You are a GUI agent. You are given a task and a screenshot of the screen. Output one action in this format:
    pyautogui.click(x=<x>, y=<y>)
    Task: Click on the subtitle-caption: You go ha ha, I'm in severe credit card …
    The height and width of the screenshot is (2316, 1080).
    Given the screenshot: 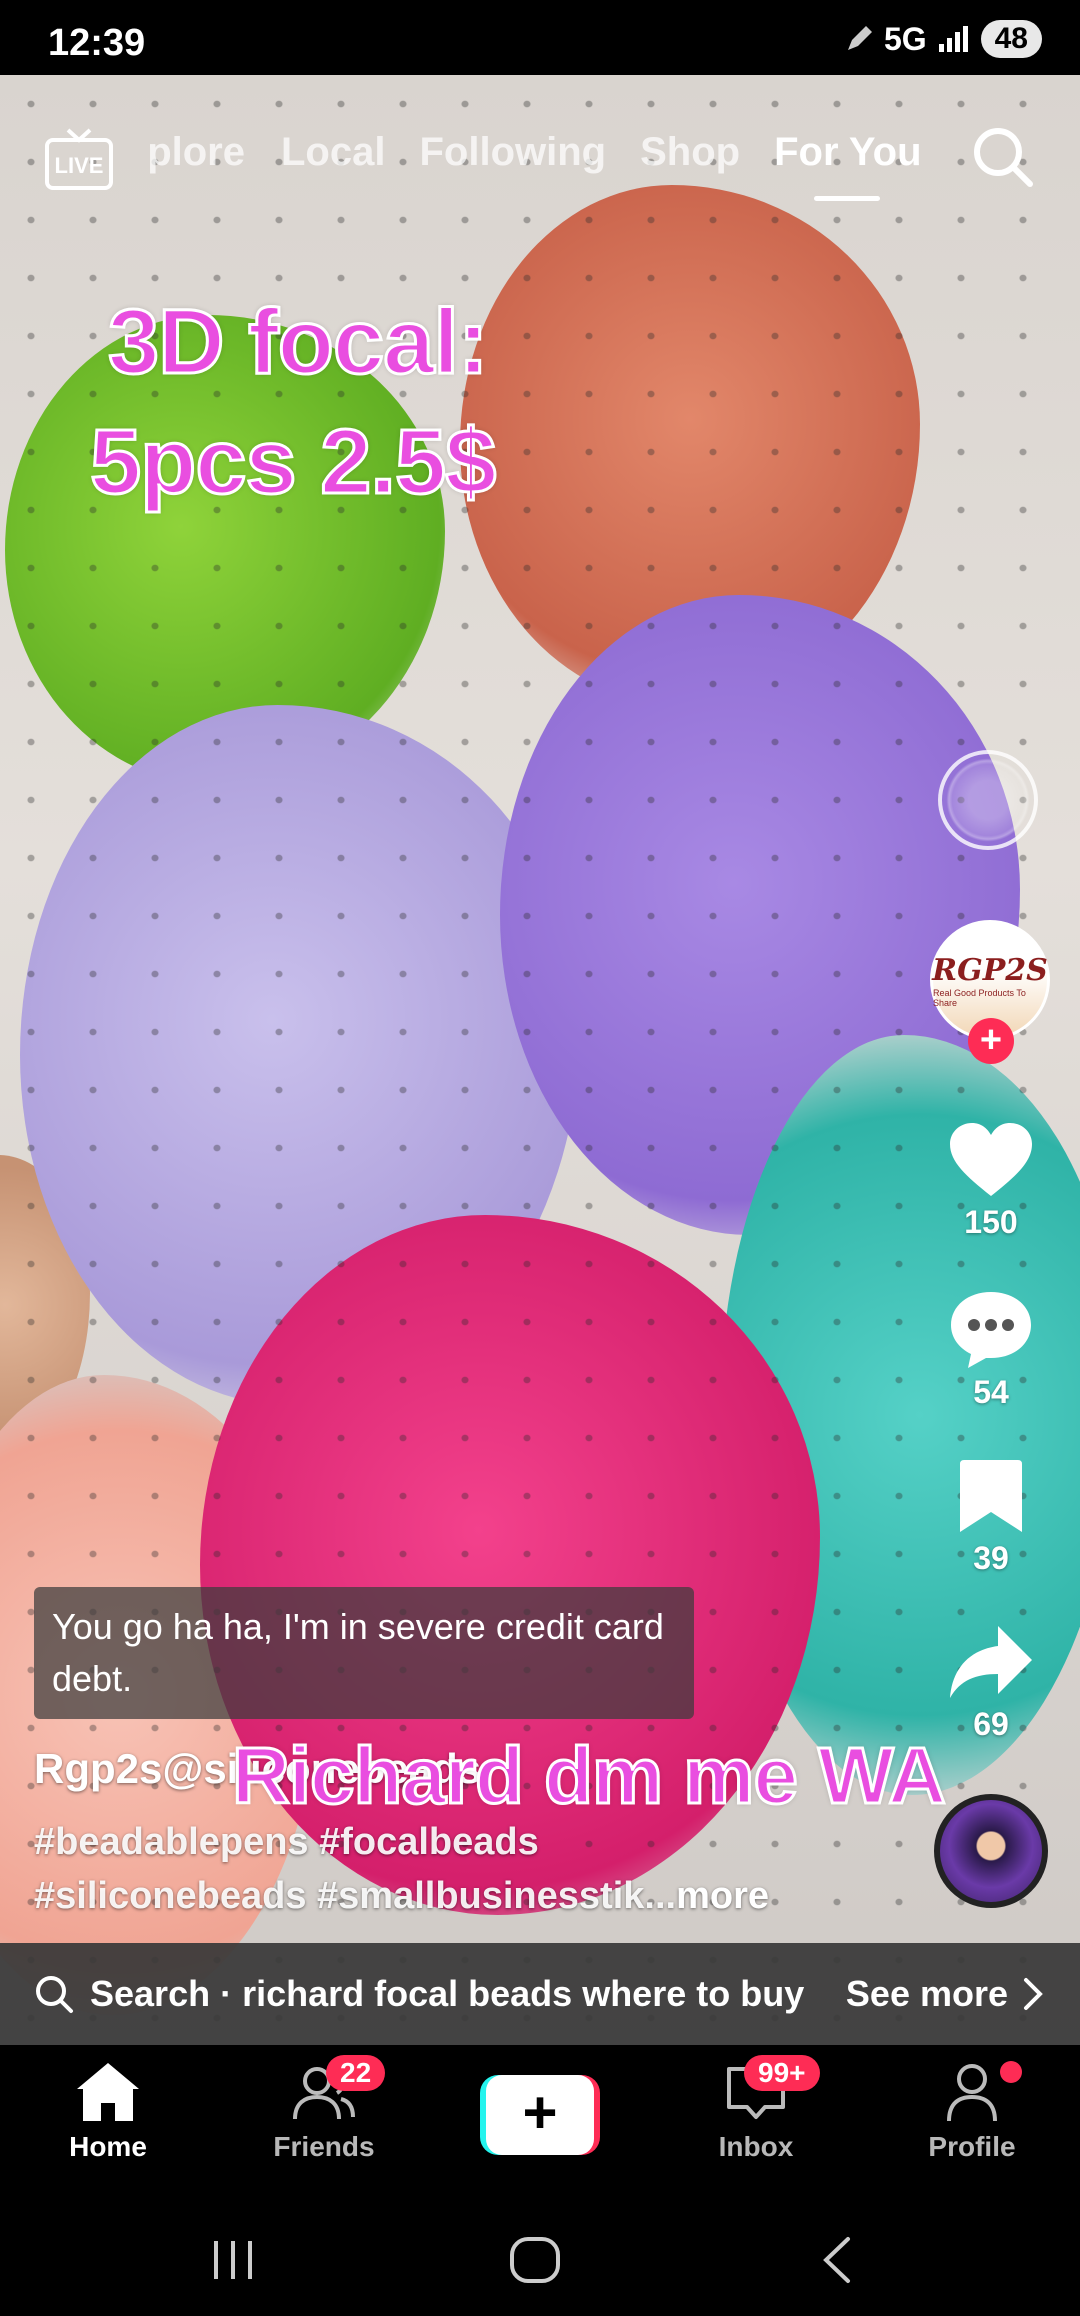 What is the action you would take?
    pyautogui.click(x=364, y=1653)
    